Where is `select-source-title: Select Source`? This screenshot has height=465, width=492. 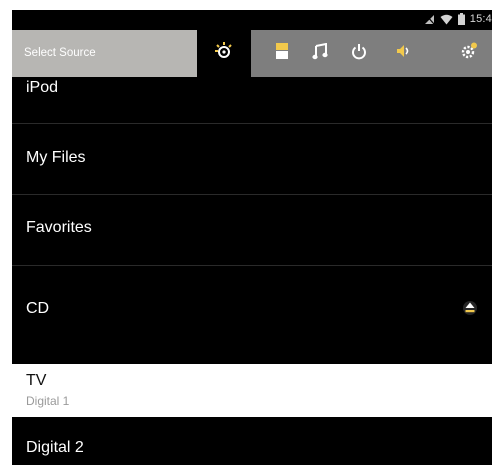 select-source-title: Select Source is located at coordinates (104, 53).